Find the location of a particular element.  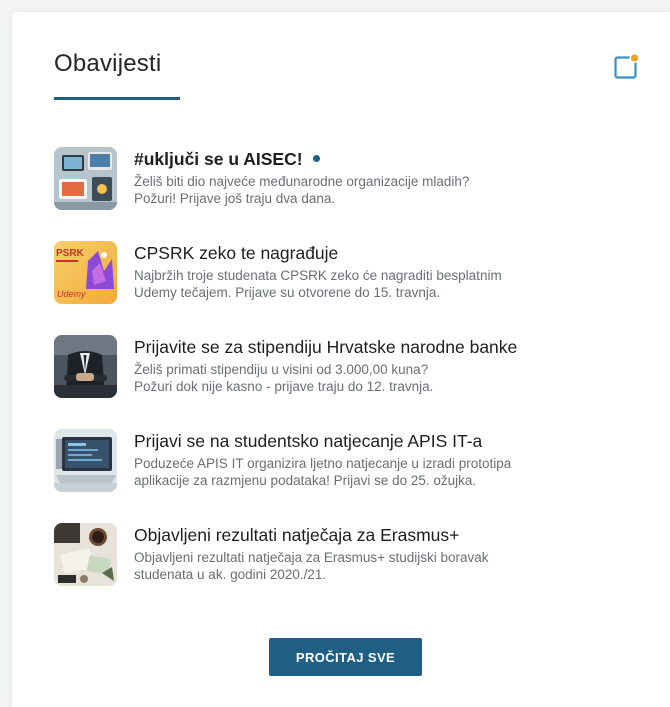

item-title: CPSRK zeko te nagrađuje is located at coordinates (392, 253).